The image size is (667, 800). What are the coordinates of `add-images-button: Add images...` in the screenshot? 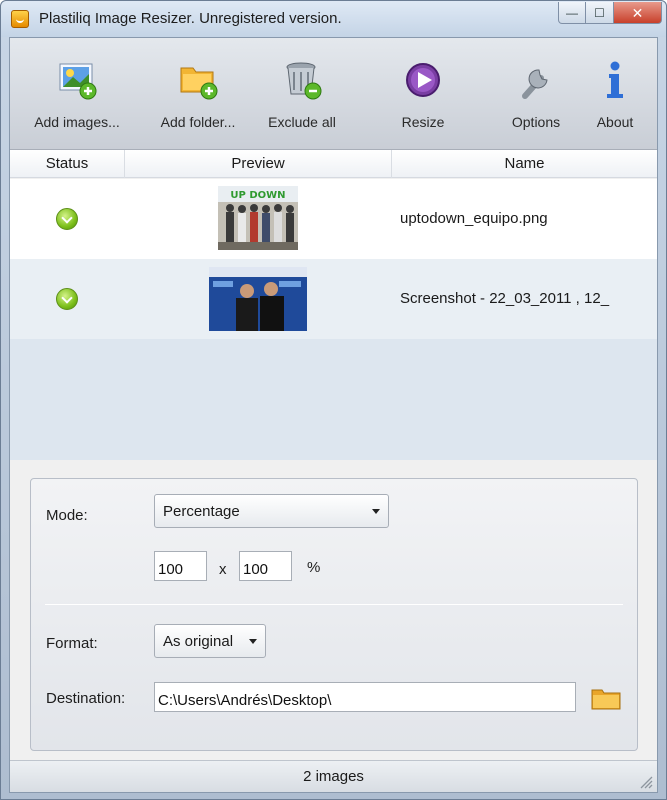 It's located at (77, 94).